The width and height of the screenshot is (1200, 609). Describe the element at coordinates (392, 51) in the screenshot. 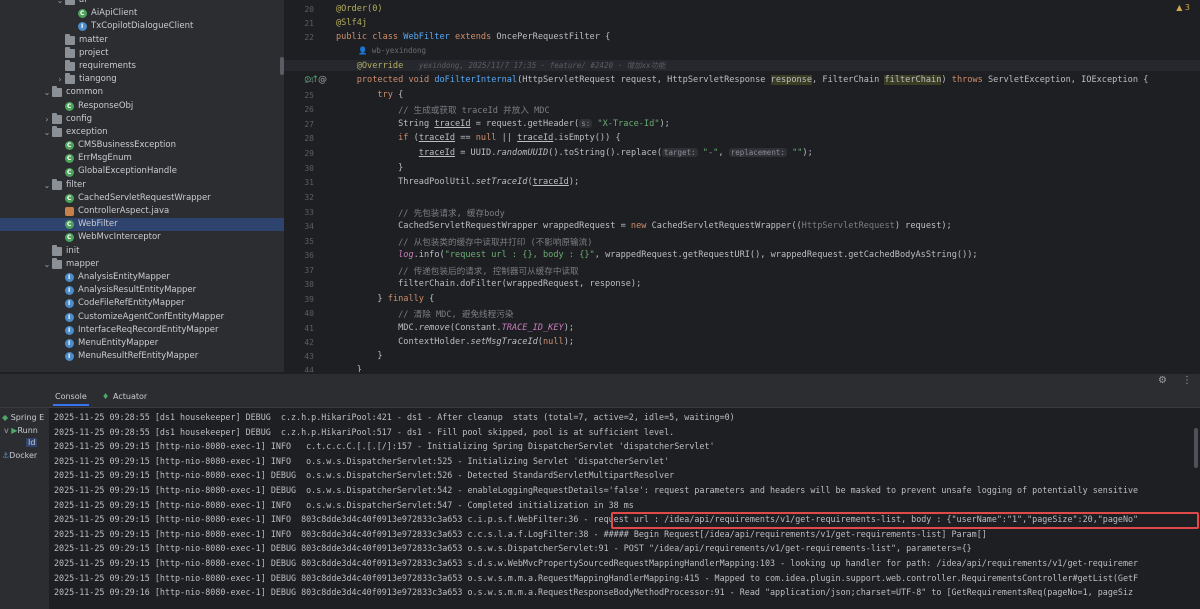

I see `author-hint: 👤 wb-yexindong` at that location.